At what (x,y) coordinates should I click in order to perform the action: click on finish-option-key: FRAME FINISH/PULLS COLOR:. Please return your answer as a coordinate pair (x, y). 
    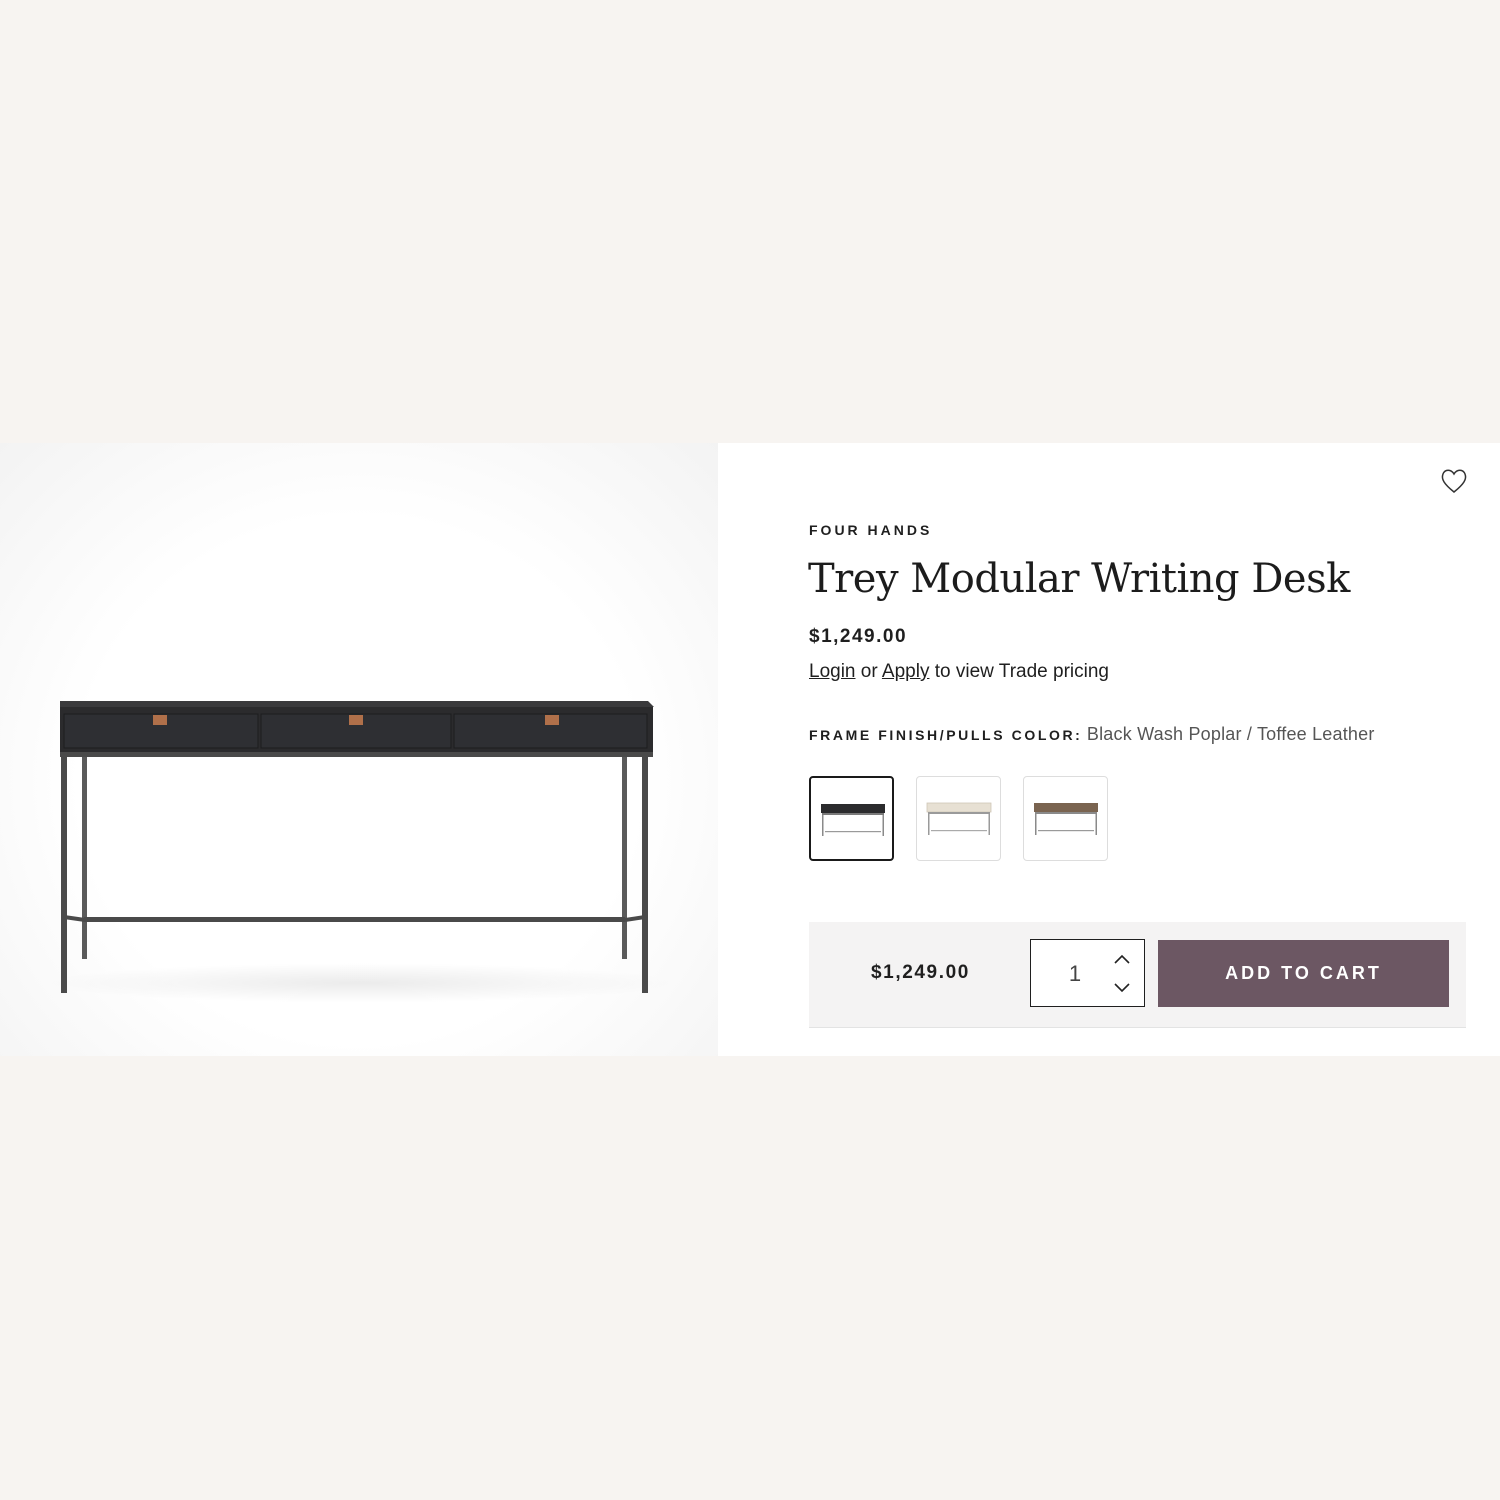
    Looking at the image, I should click on (946, 735).